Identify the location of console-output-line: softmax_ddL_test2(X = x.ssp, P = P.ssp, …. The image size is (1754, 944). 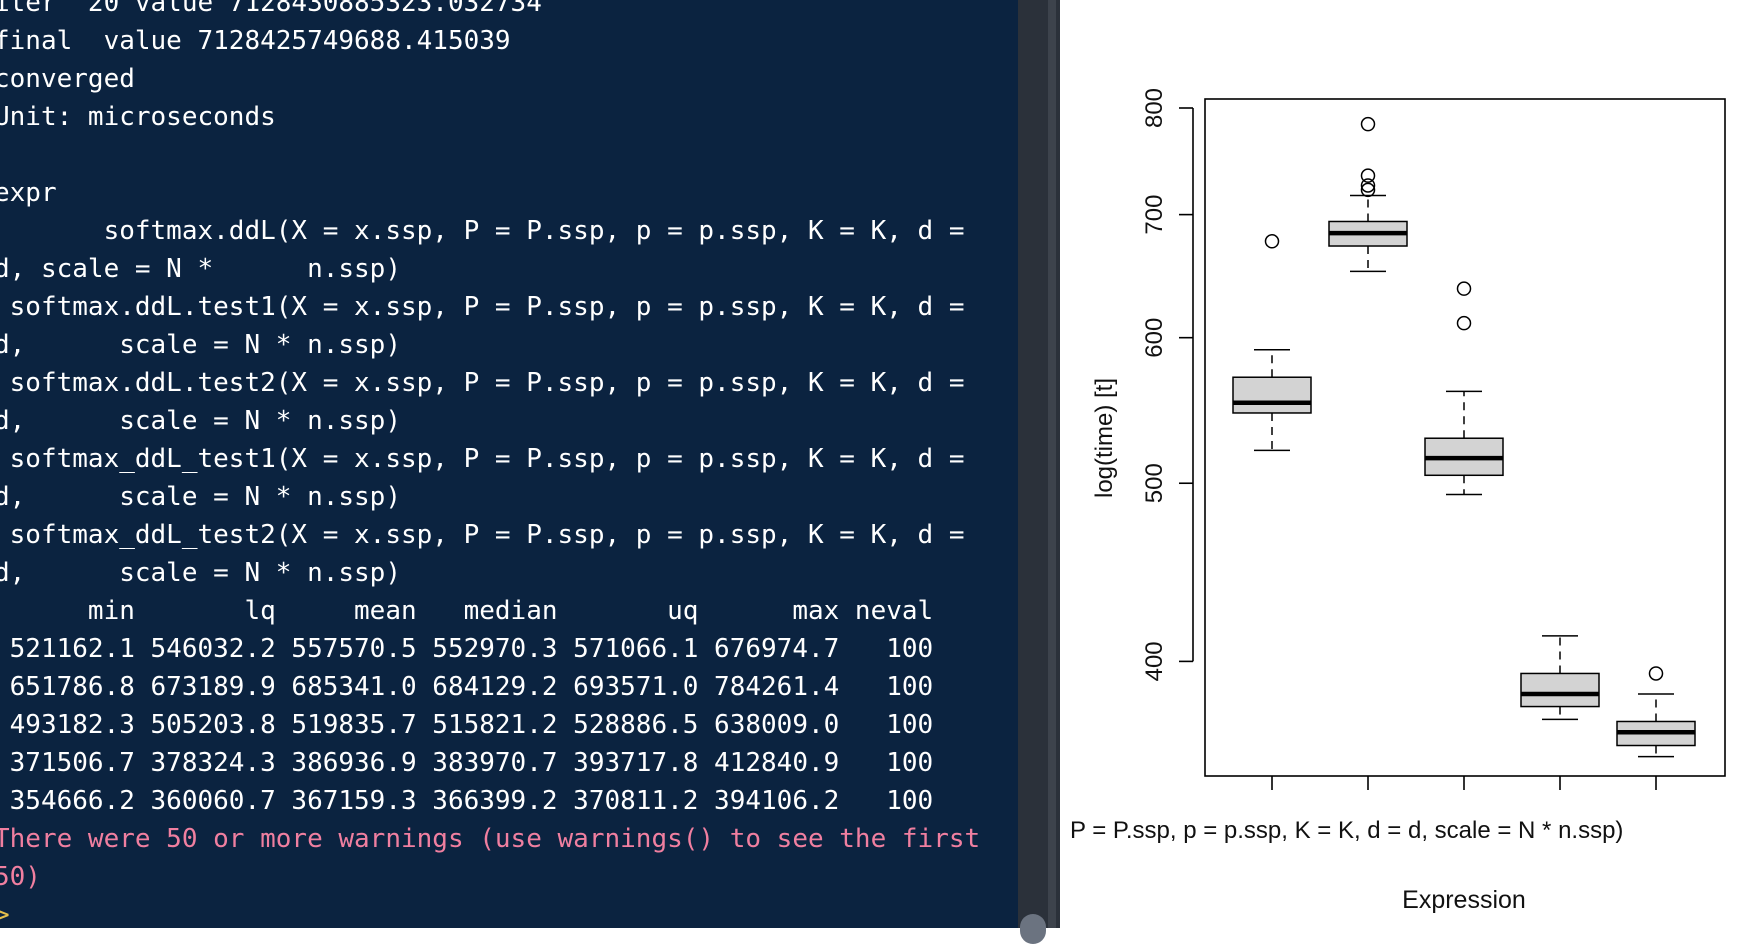
(482, 535).